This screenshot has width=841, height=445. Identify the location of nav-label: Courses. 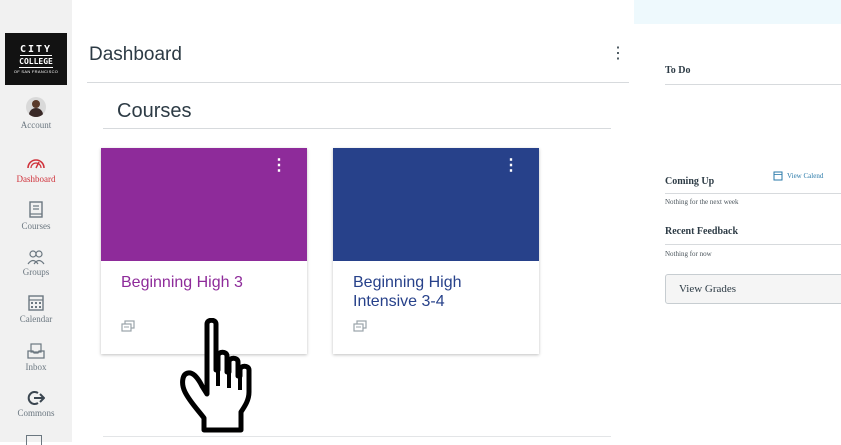
(36, 226).